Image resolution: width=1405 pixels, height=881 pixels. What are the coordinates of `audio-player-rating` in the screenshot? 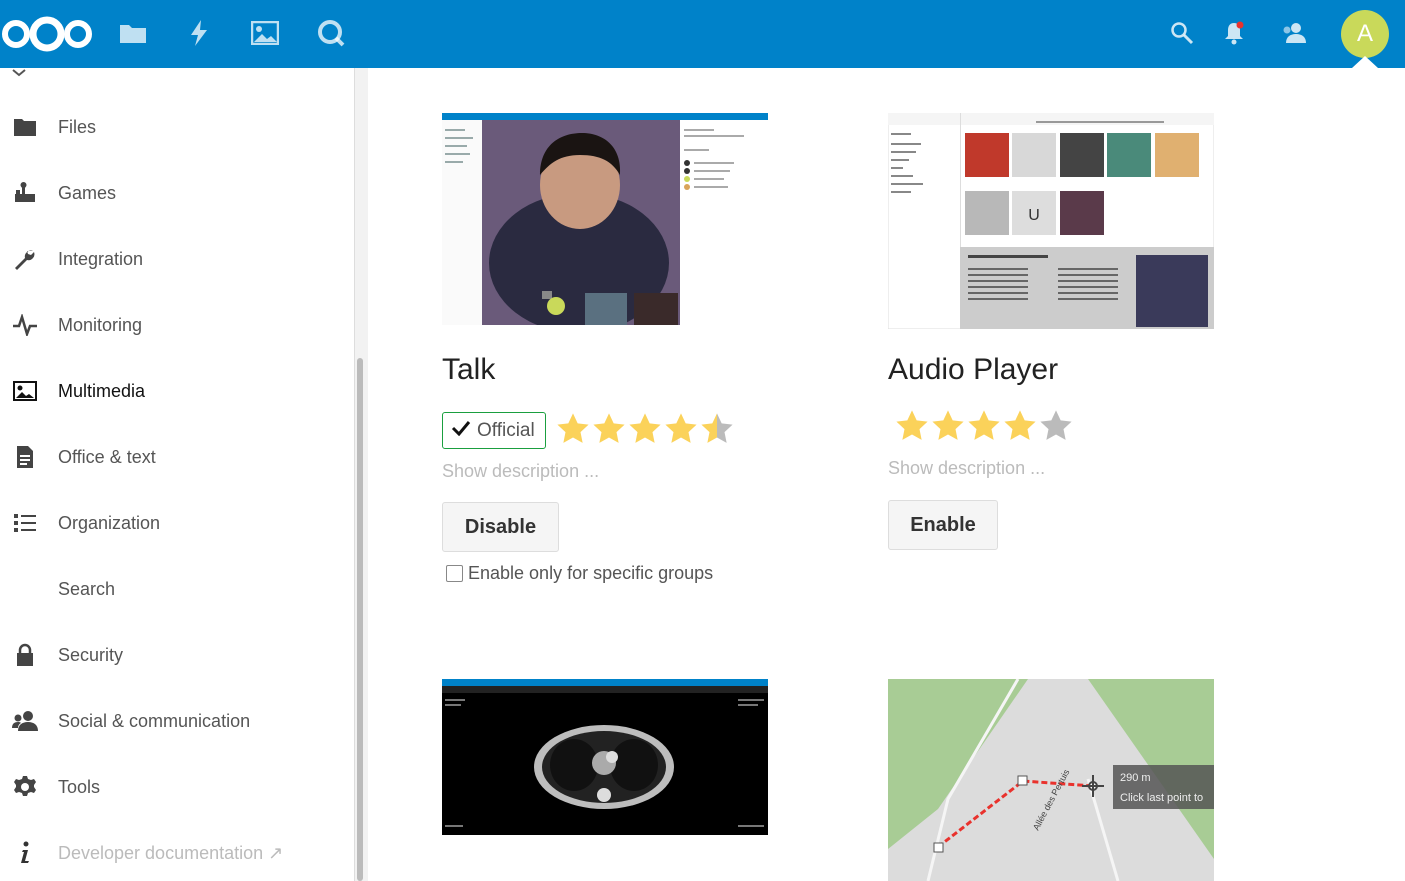 It's located at (984, 426).